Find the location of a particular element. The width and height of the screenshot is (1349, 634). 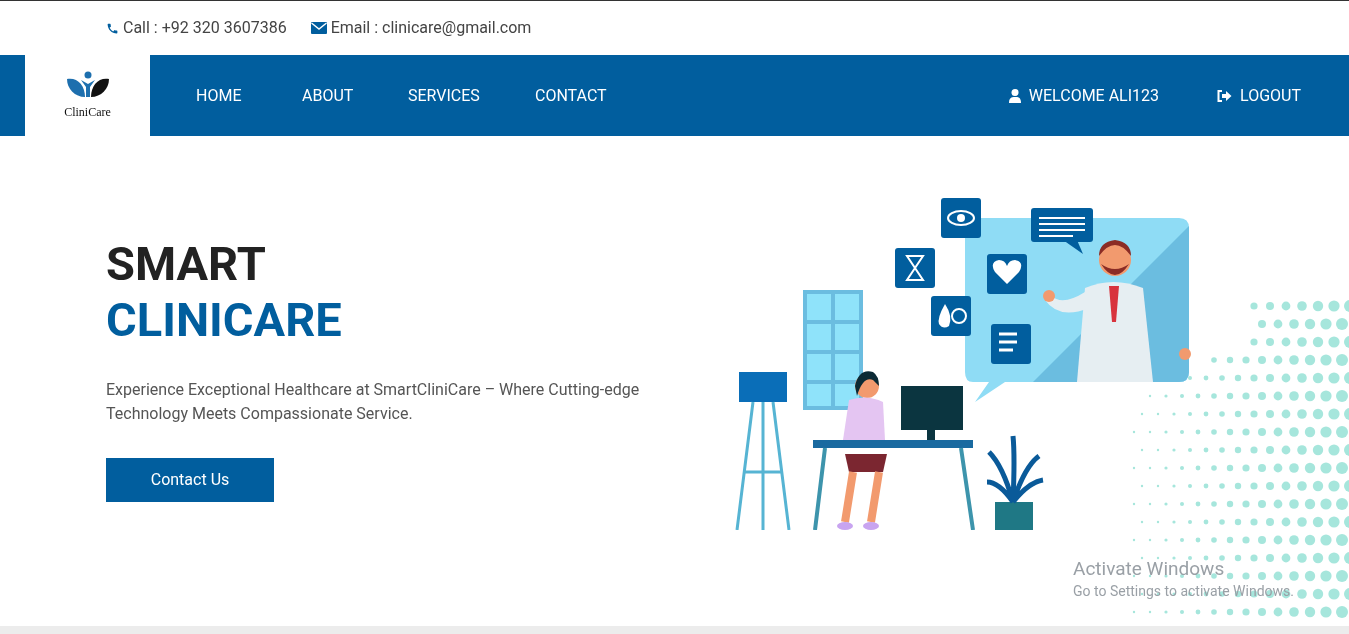

nav-link: HOME is located at coordinates (249, 95).